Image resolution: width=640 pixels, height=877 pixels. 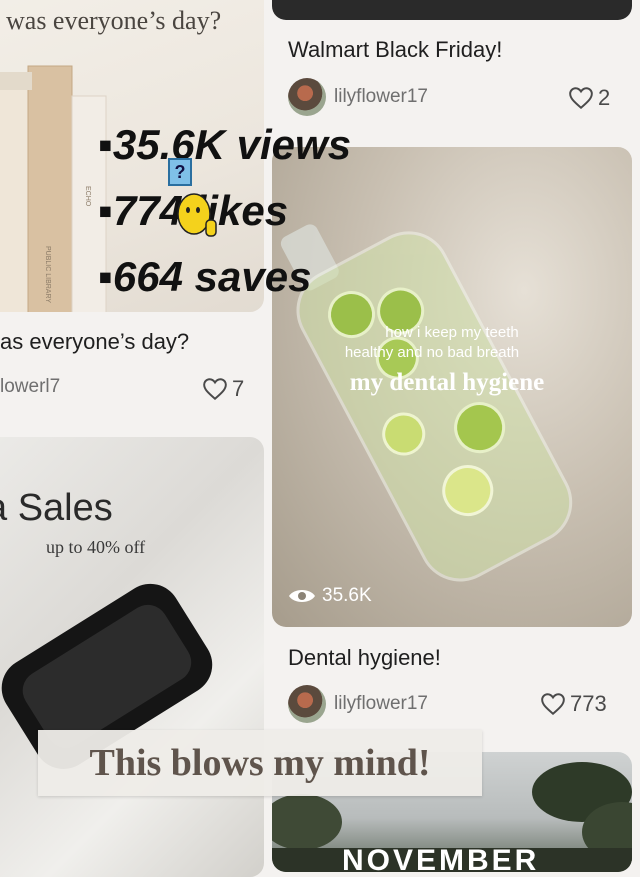 What do you see at coordinates (47, 274) in the screenshot?
I see `svg-text: PUBLIC LIBRARY` at bounding box center [47, 274].